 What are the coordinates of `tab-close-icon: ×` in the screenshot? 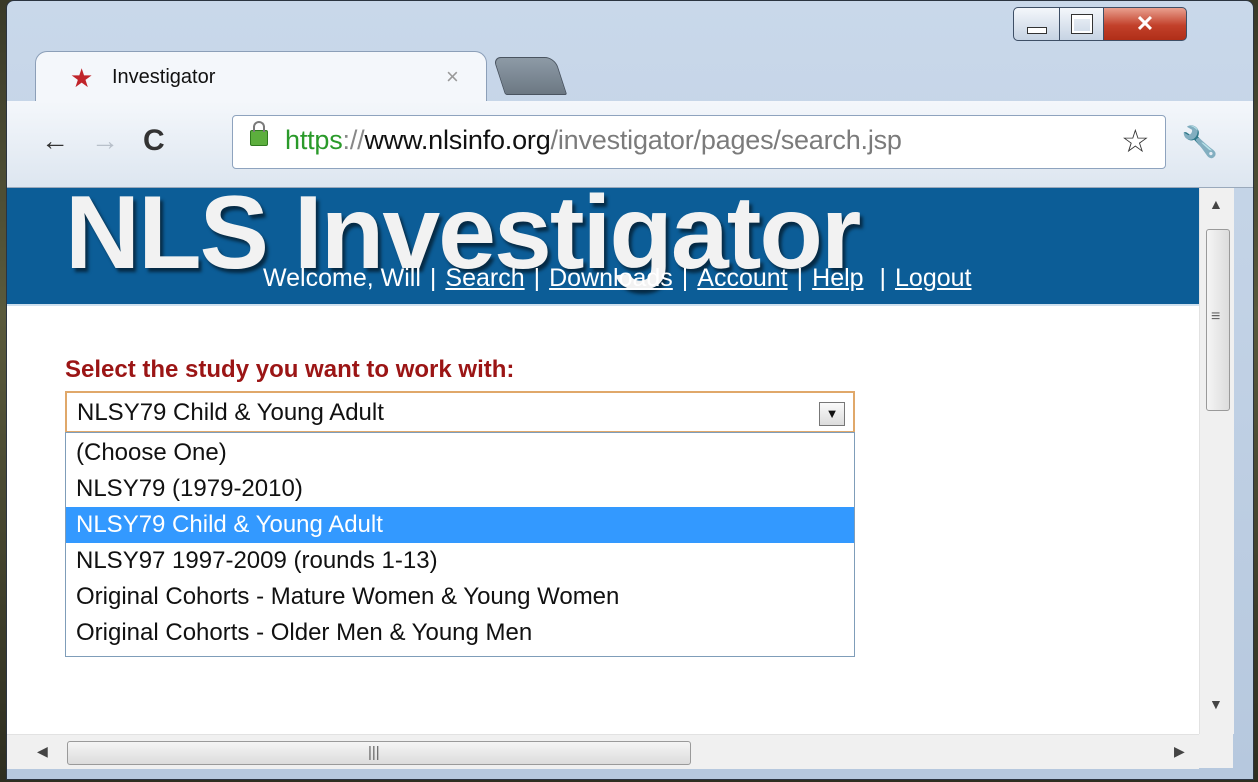 It's located at (452, 77).